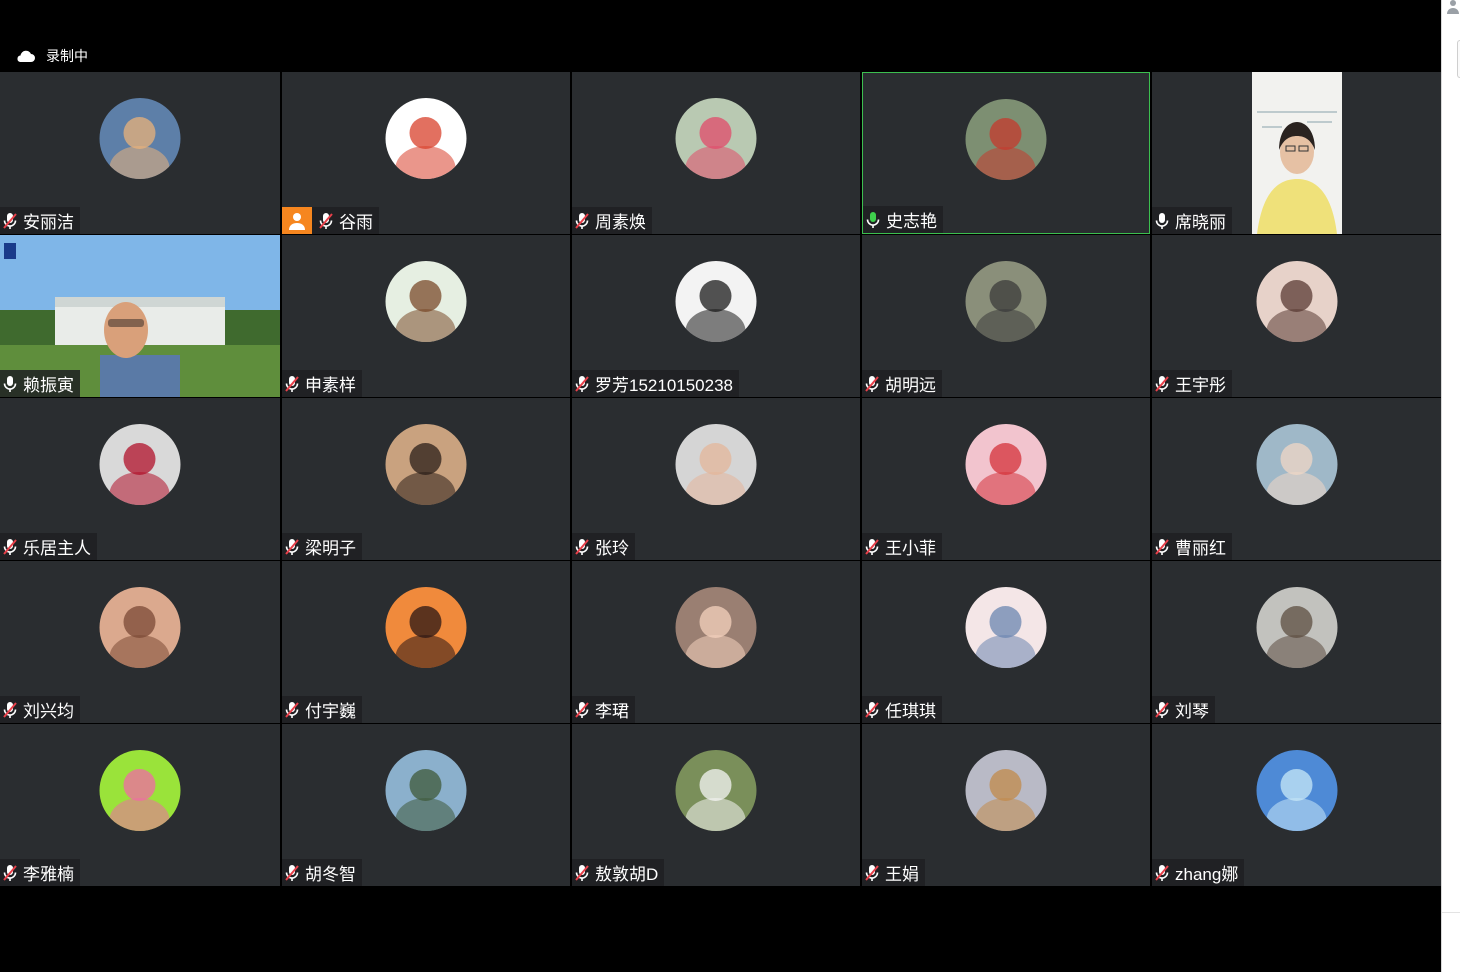 The height and width of the screenshot is (972, 1460). What do you see at coordinates (426, 642) in the screenshot?
I see `participant-tile: 付宇巍` at bounding box center [426, 642].